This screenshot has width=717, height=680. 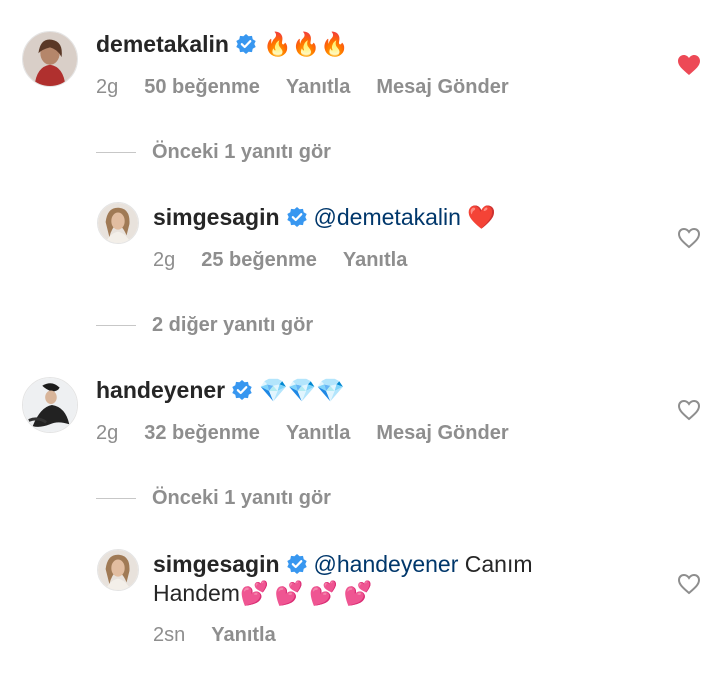 I want to click on comment-text: 💎💎💎, so click(x=302, y=391).